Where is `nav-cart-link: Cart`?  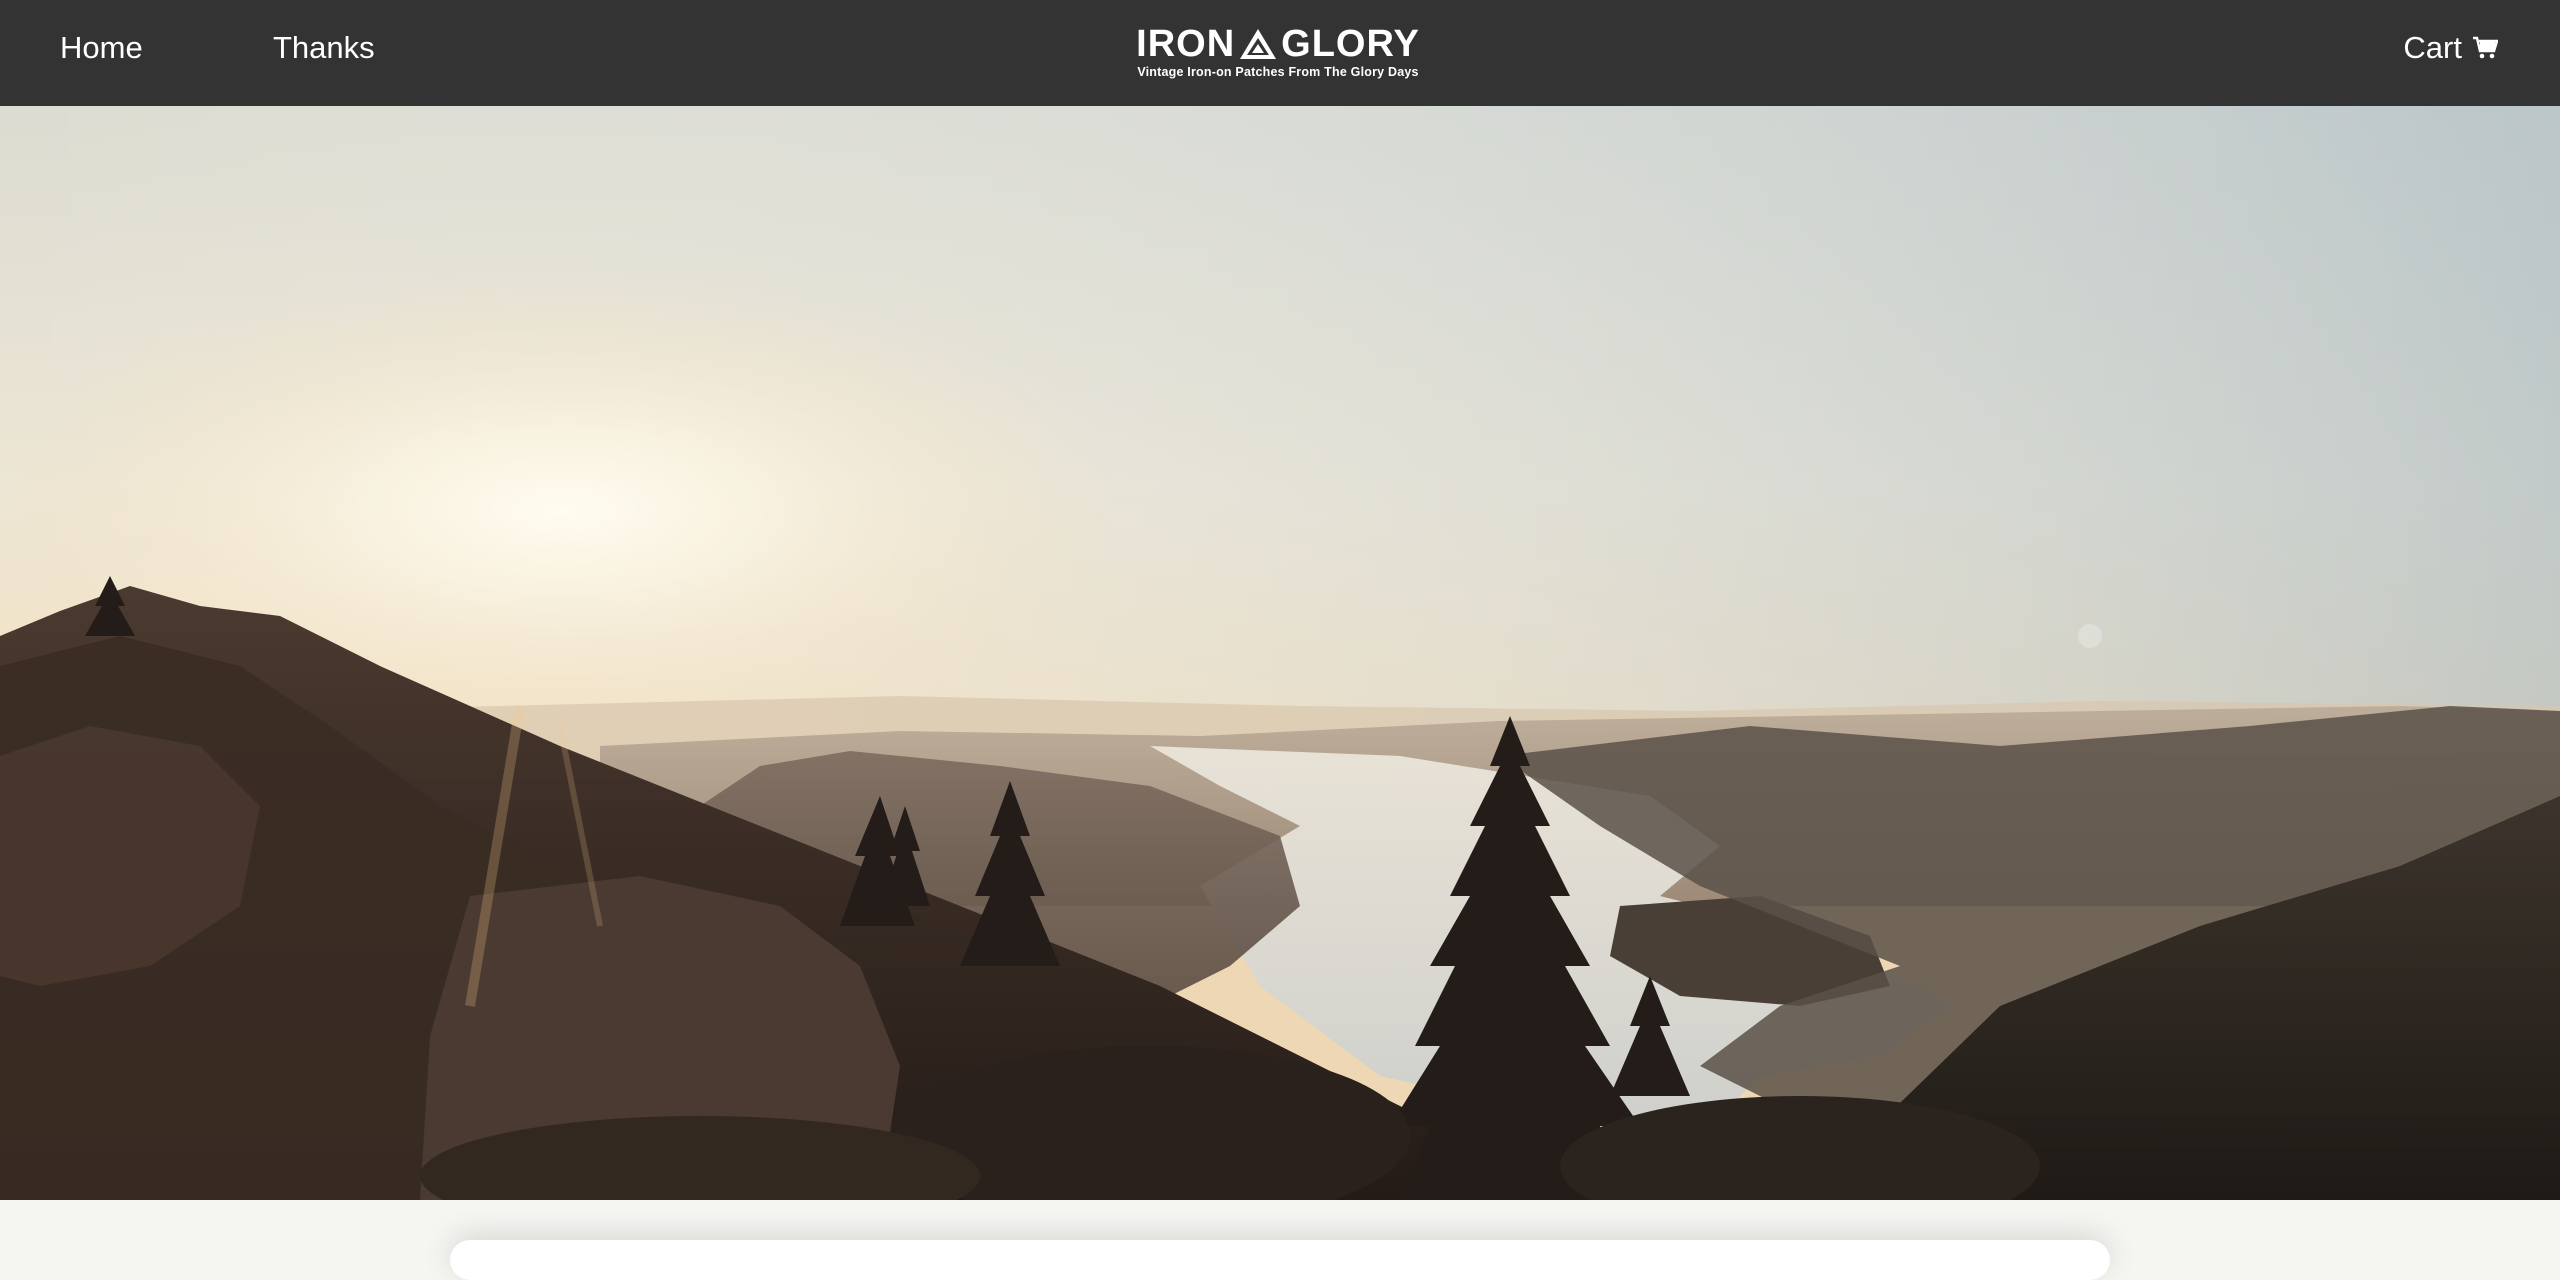 nav-cart-link: Cart is located at coordinates (2450, 48).